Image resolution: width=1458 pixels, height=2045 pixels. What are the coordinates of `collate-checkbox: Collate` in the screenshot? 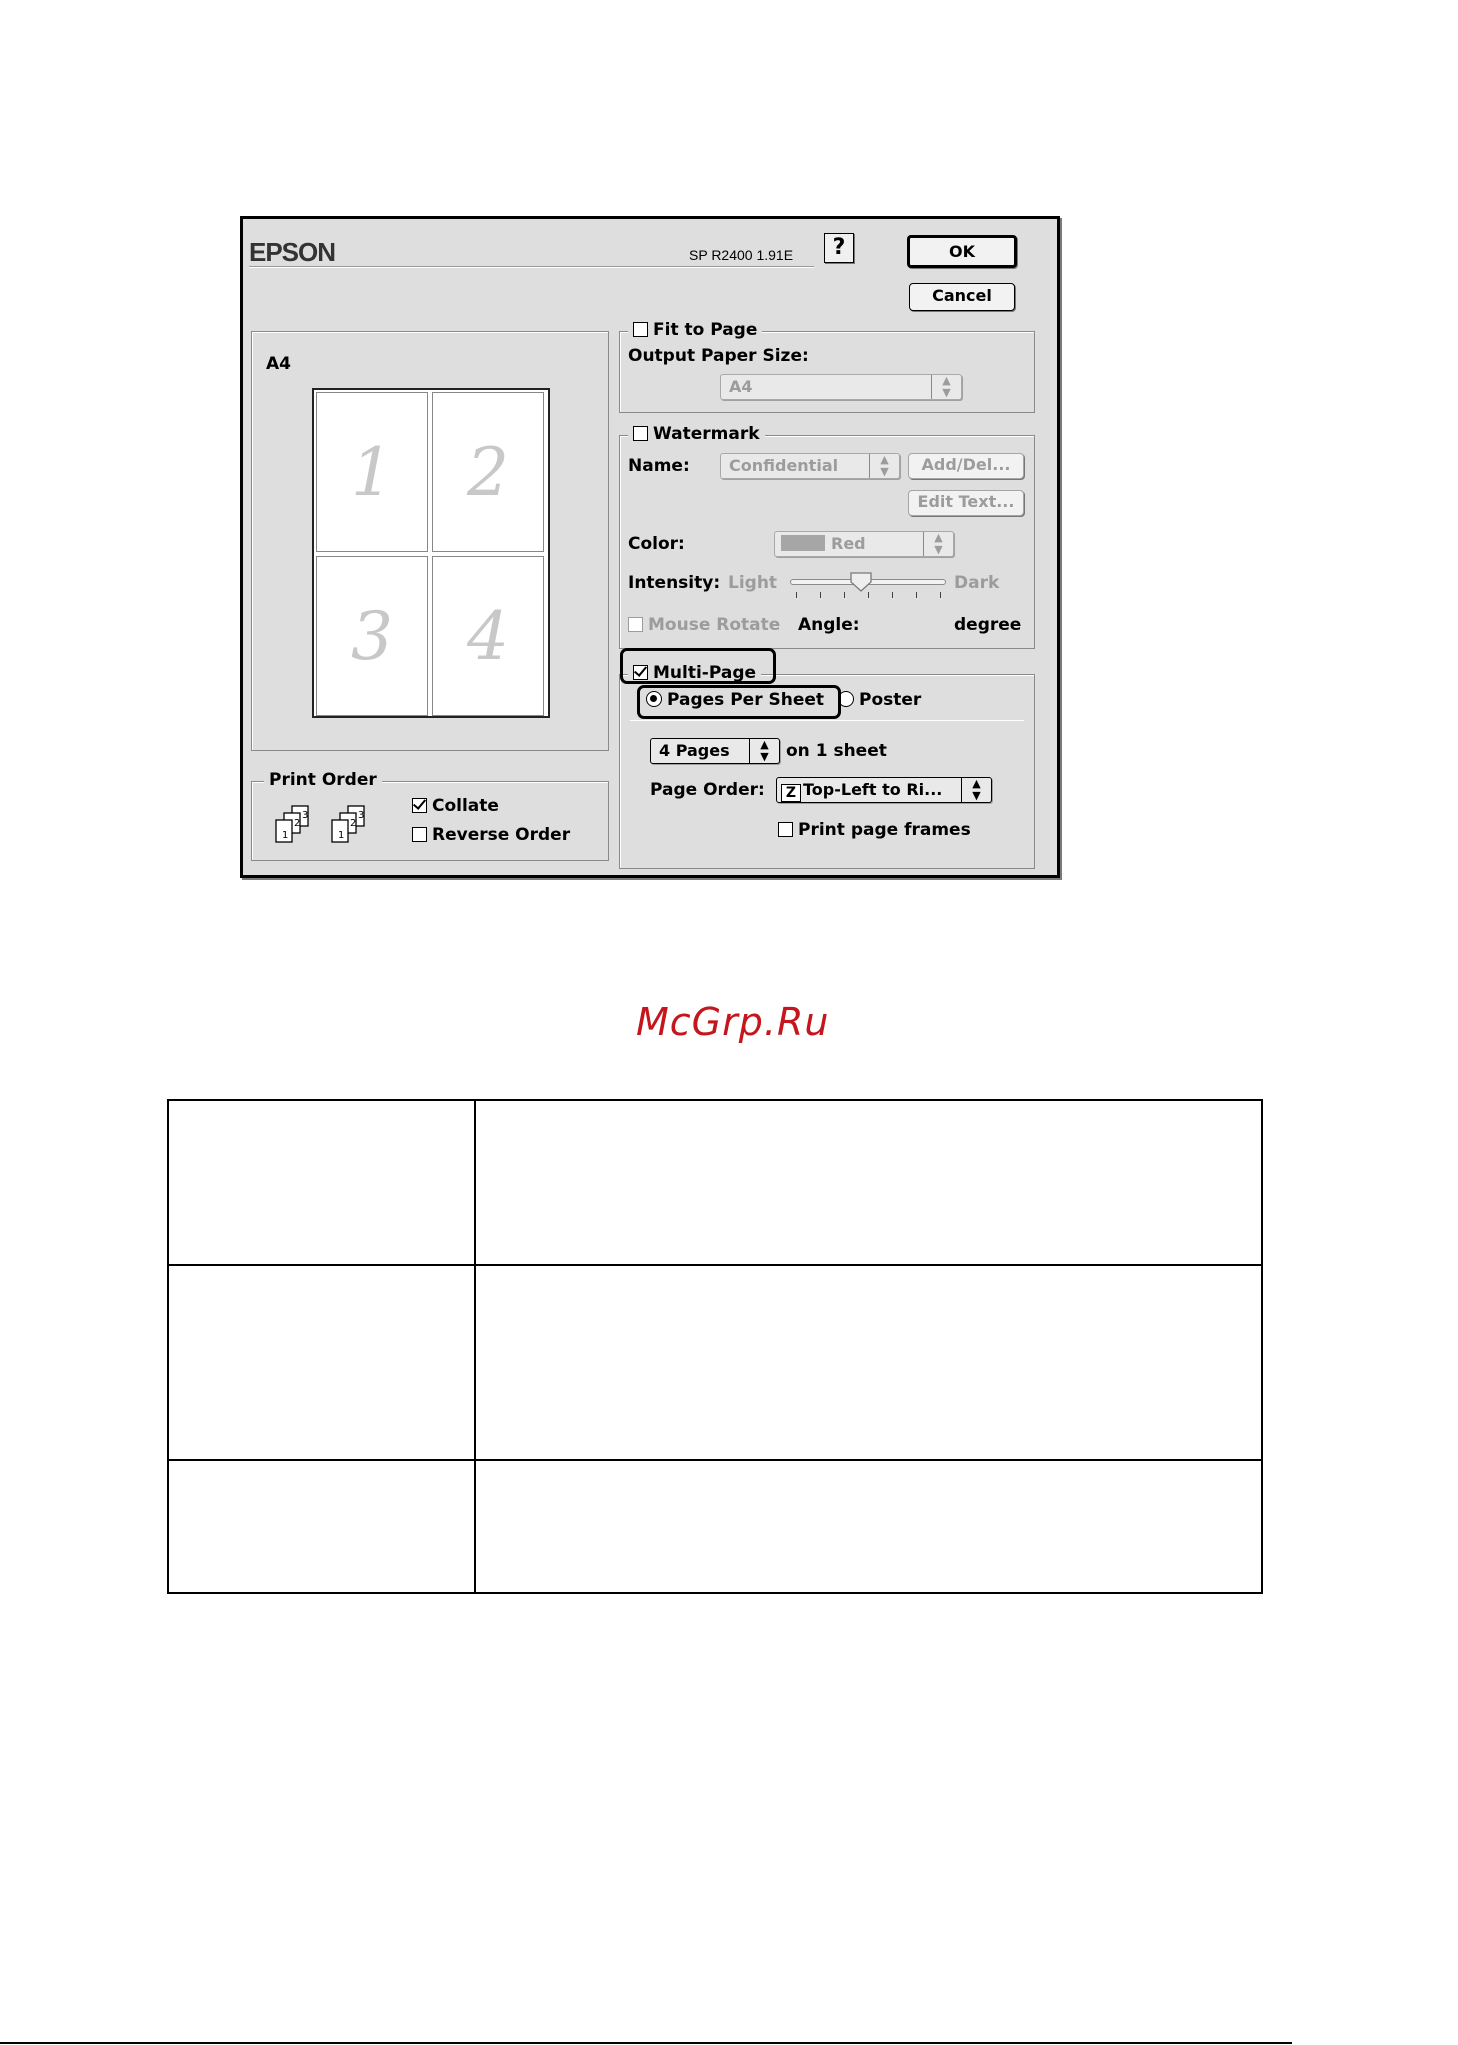 It's located at (455, 806).